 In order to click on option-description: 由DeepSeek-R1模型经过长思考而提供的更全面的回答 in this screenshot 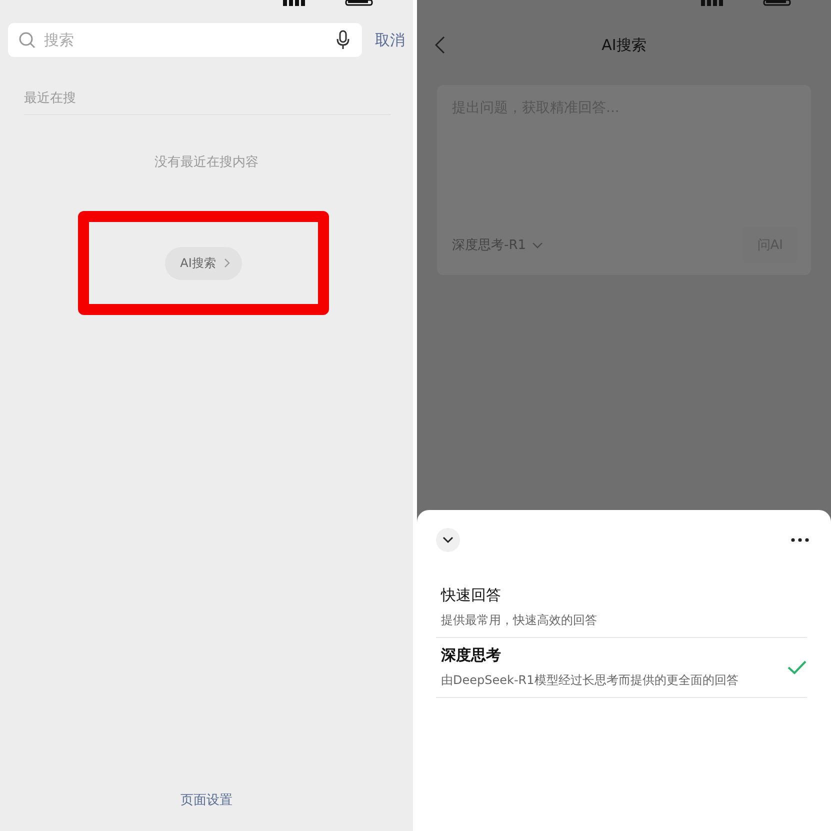, I will do `click(589, 680)`.